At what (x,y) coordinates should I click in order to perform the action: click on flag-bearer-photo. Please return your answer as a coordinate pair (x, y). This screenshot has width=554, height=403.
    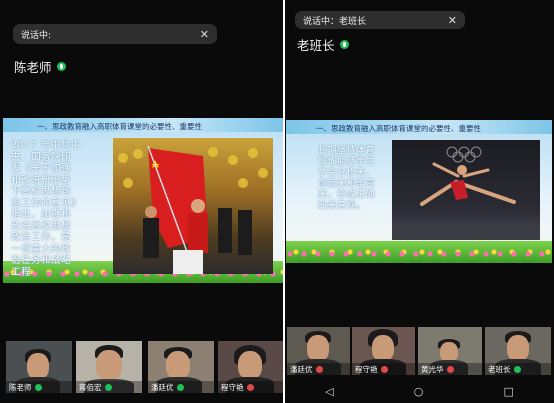
    Looking at the image, I should click on (193, 206).